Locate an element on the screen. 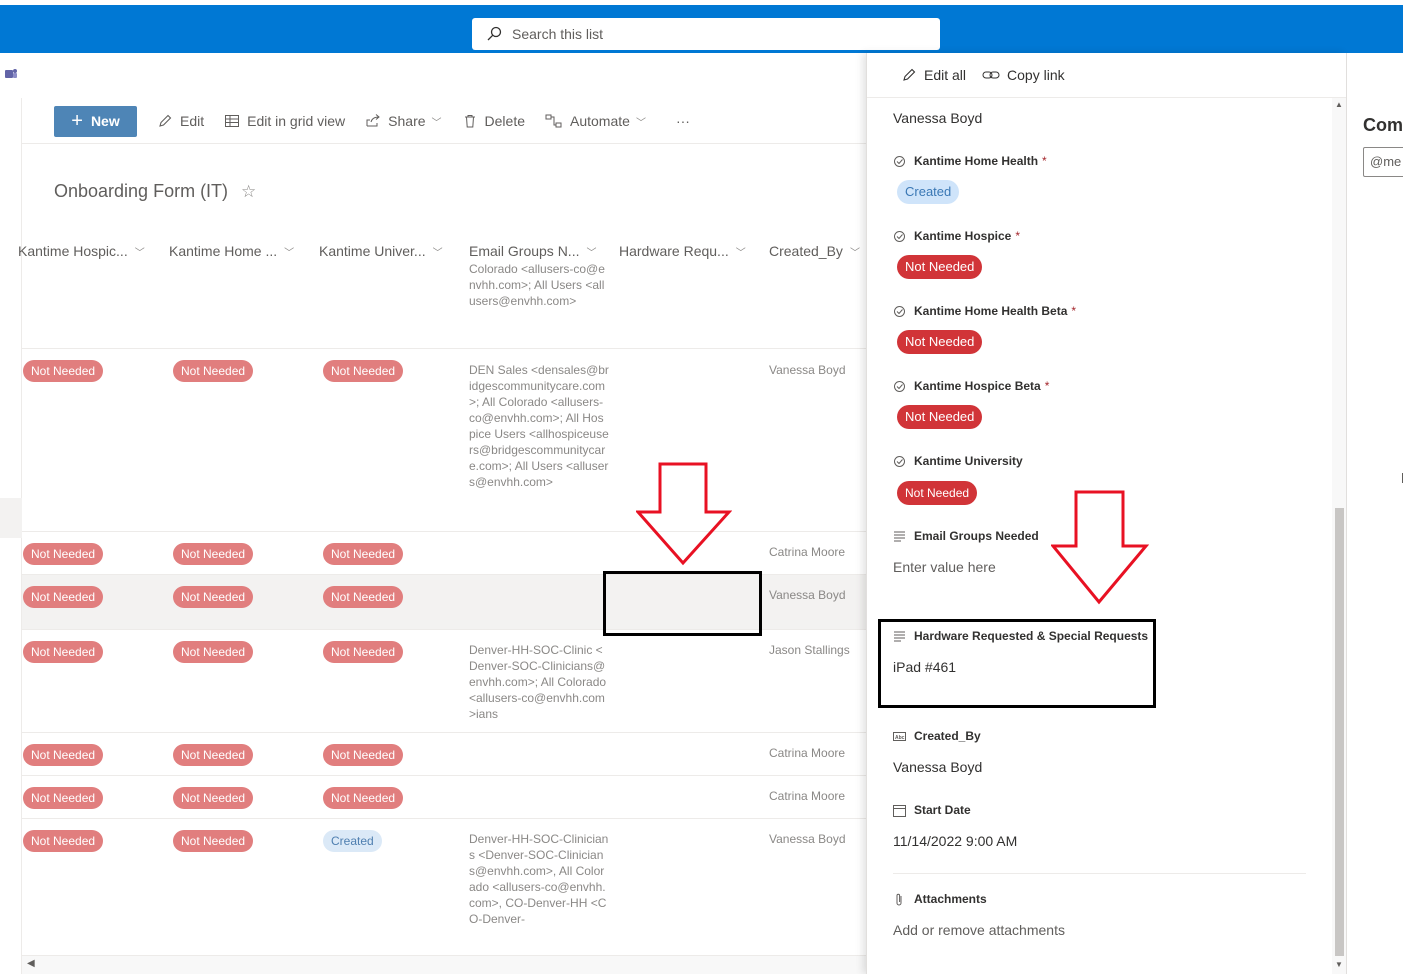 This screenshot has width=1403, height=974. start-date-value: 11/14/2022 9:00 AM is located at coordinates (955, 841).